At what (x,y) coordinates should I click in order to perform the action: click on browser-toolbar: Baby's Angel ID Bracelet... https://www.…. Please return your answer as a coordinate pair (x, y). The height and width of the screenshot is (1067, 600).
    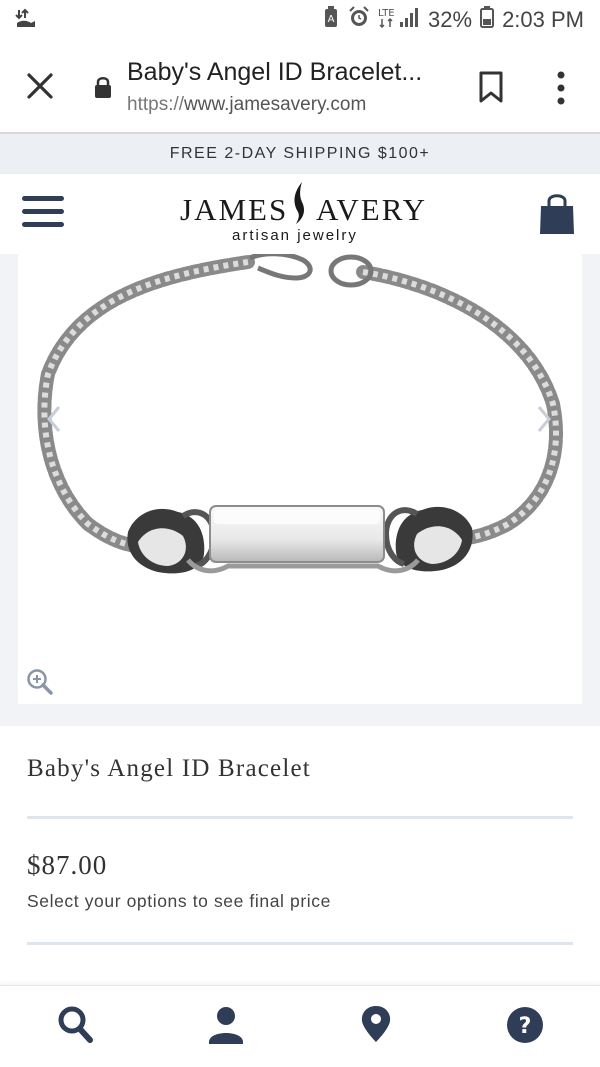
    Looking at the image, I should click on (300, 86).